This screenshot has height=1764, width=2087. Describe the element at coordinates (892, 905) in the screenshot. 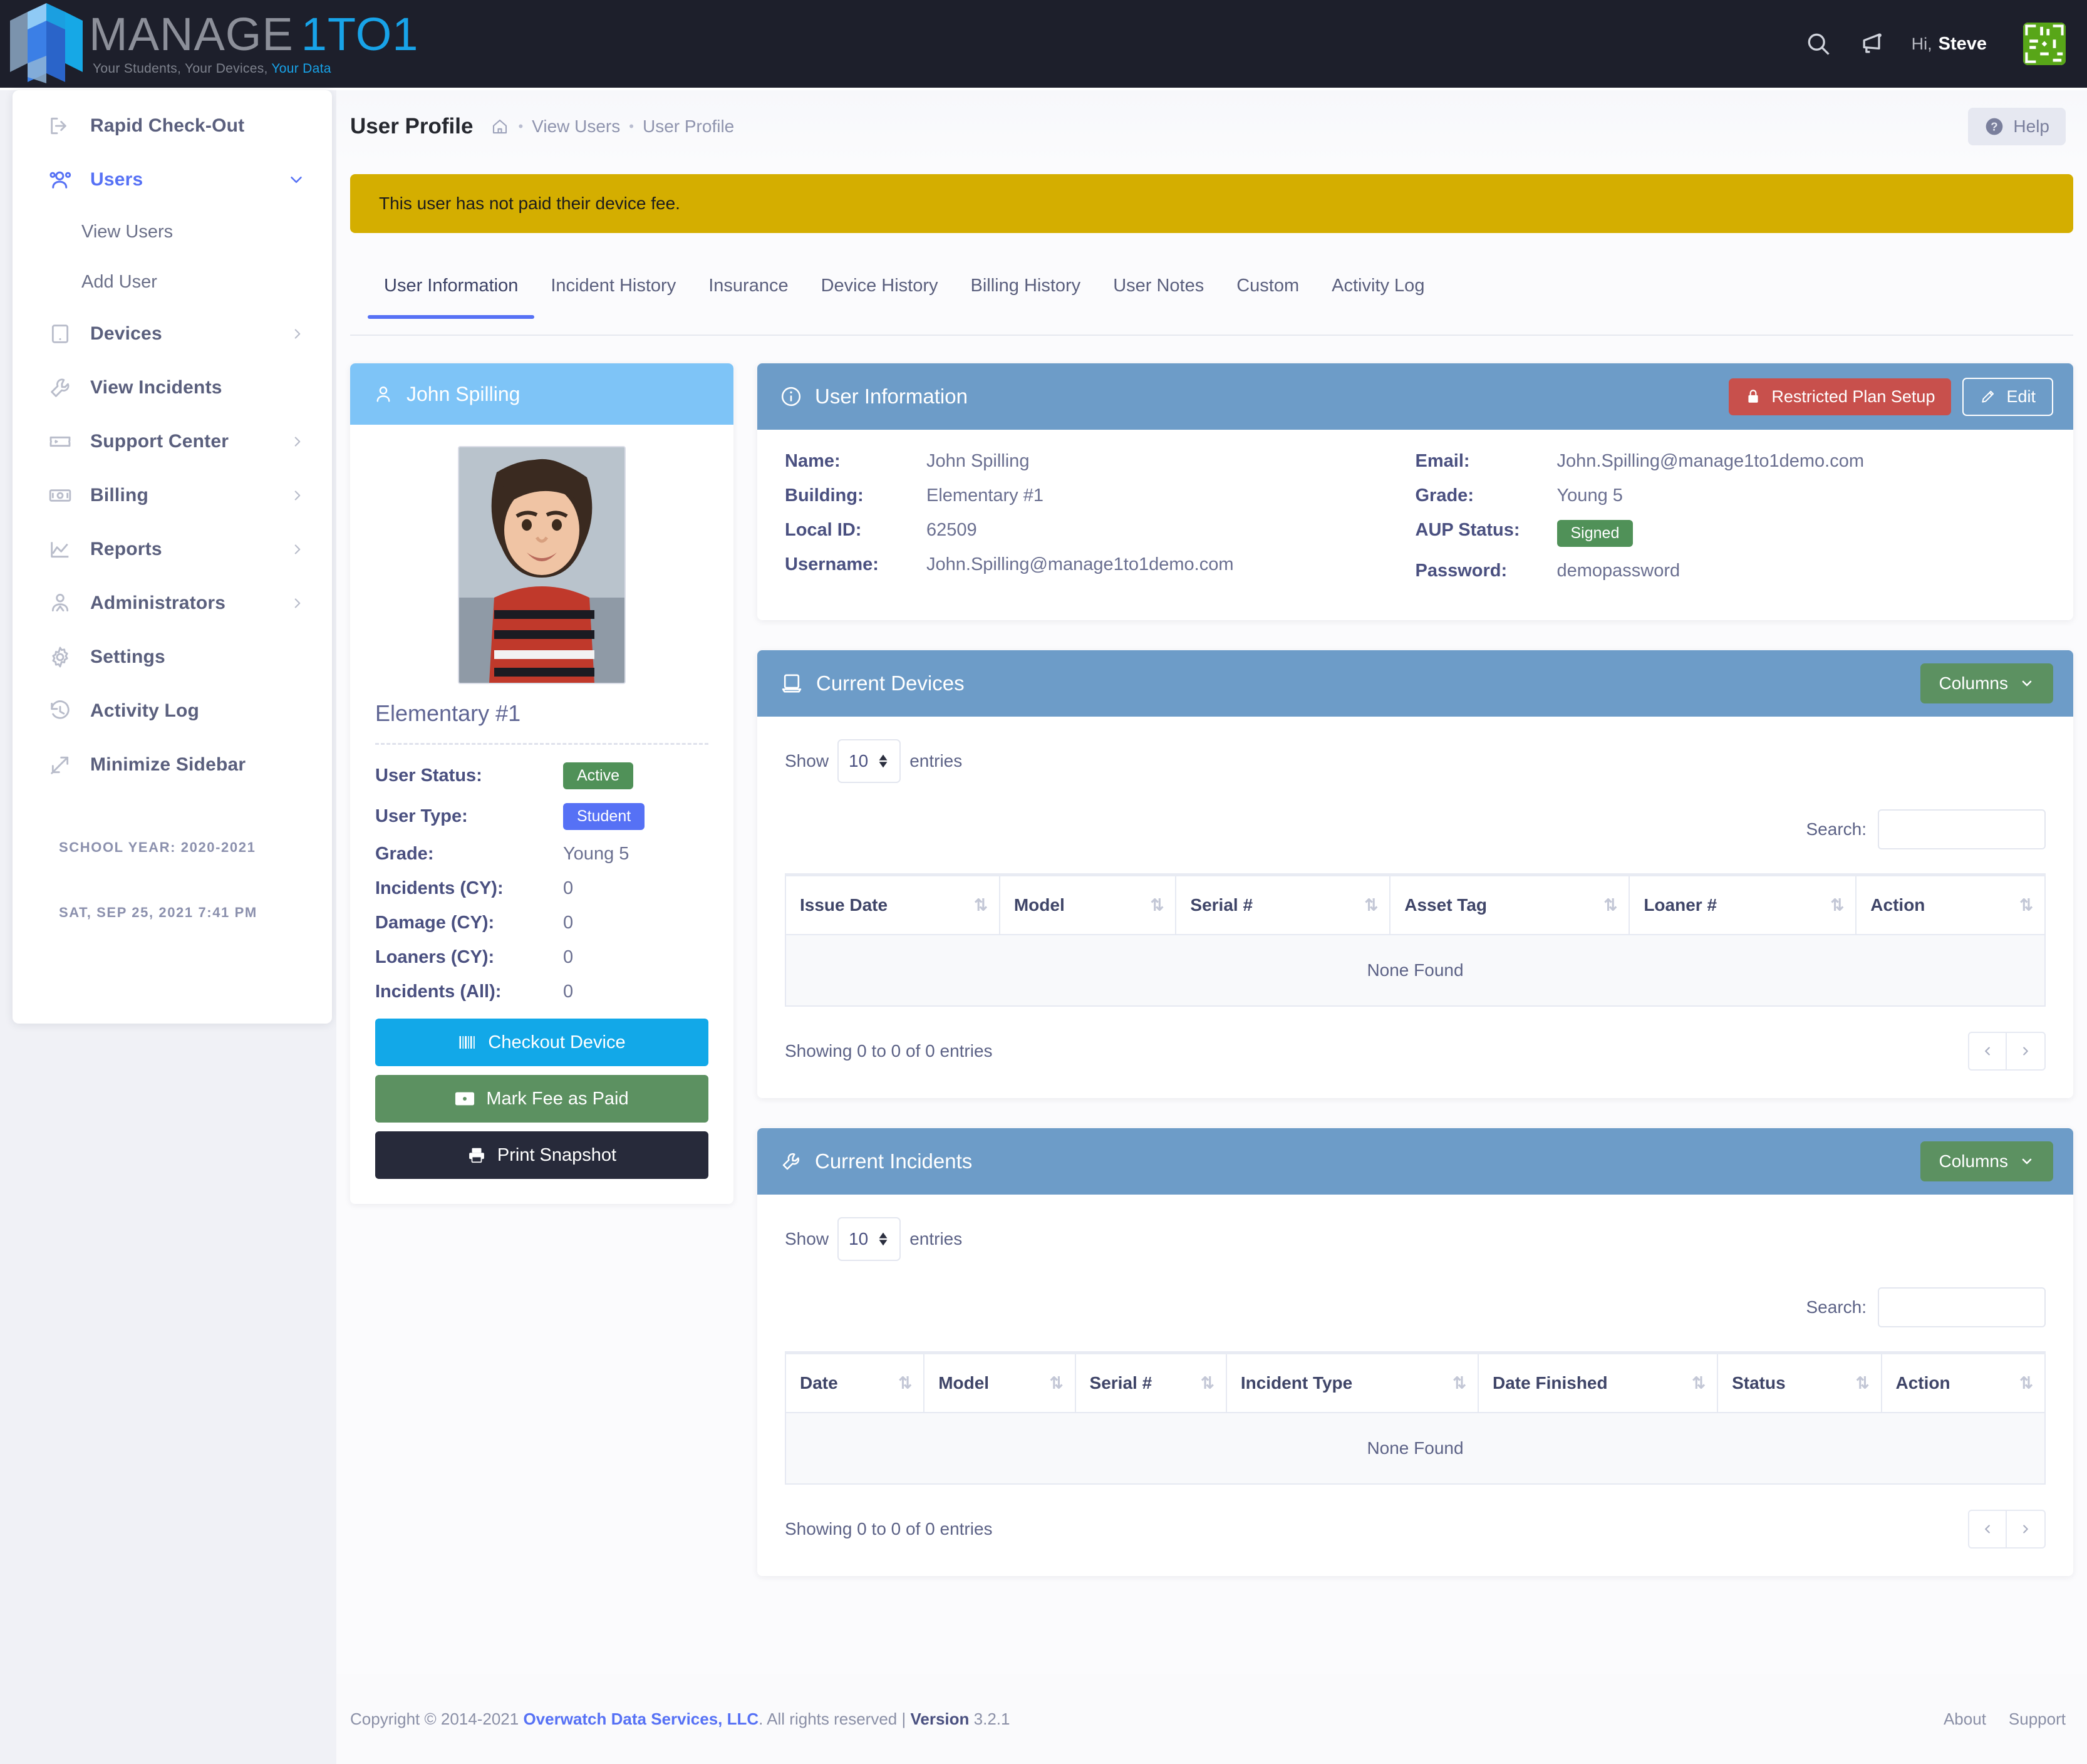

I see `devices-col-issue-date: Issue Date ⇅` at that location.